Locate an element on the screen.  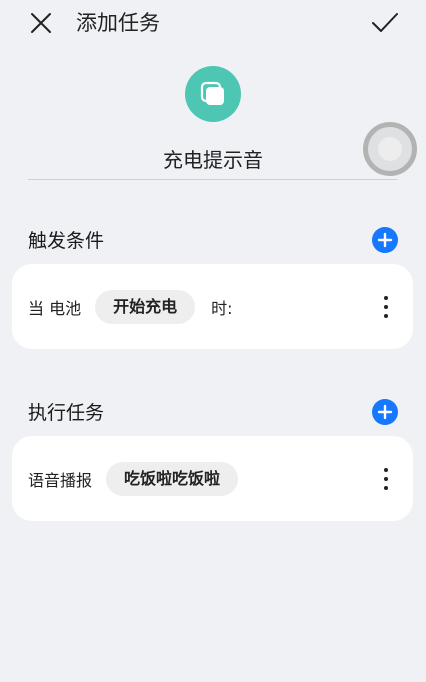
trigger-value-chip: 开始充电 is located at coordinates (145, 306).